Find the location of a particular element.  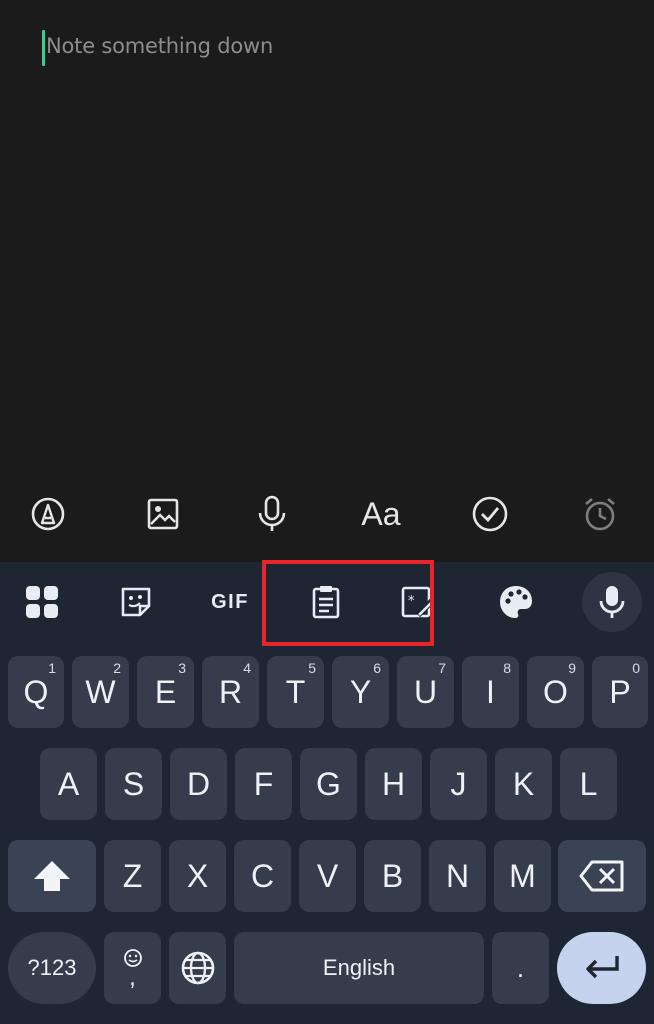

key-h: H is located at coordinates (393, 784).